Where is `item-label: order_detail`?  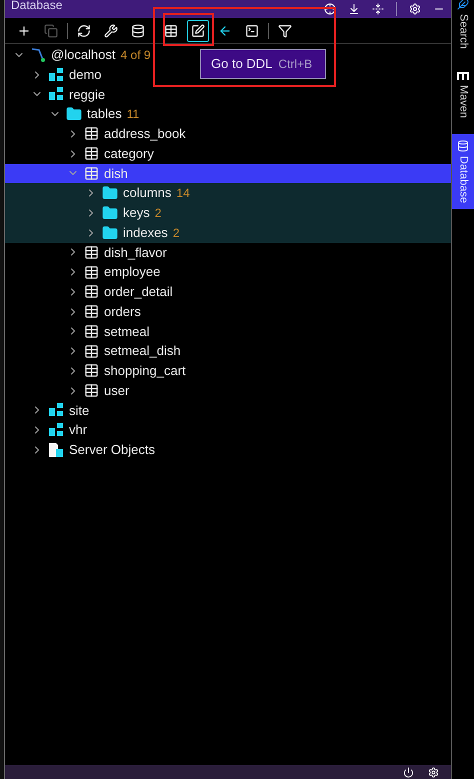 item-label: order_detail is located at coordinates (138, 292).